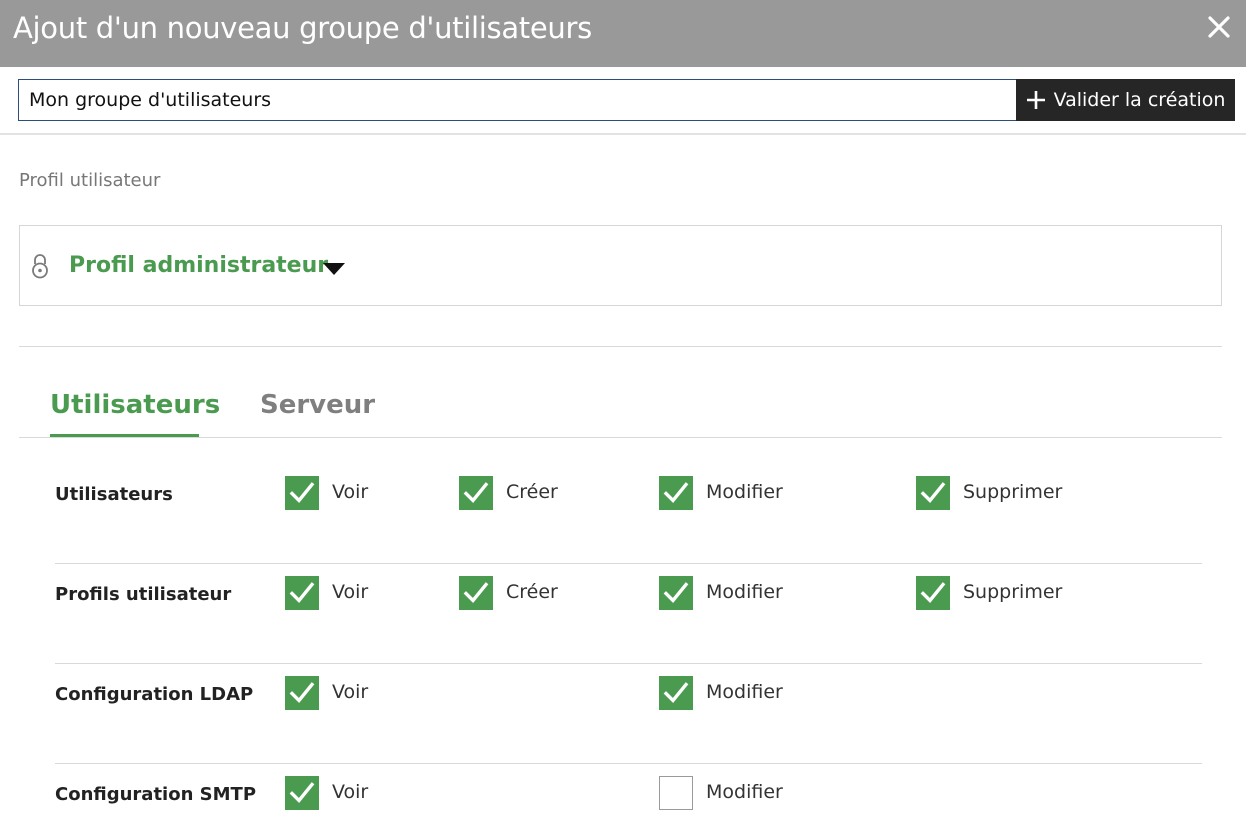 Image resolution: width=1246 pixels, height=829 pixels. I want to click on selected-profile: Profil administrateur, so click(199, 265).